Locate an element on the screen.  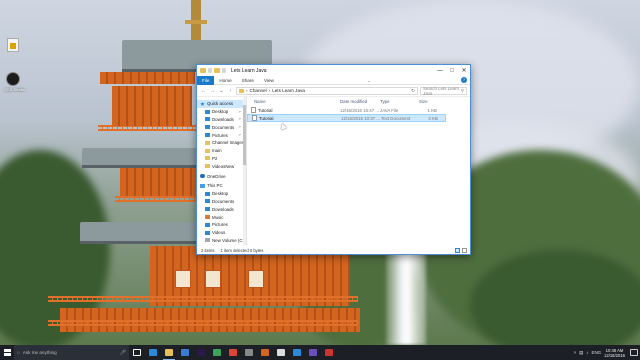
help-icon: ? is located at coordinates (463, 80).